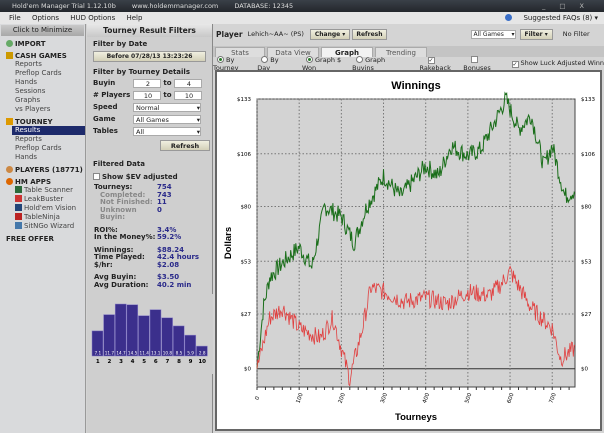  Describe the element at coordinates (9, 169) in the screenshot. I see `players-icon` at that location.